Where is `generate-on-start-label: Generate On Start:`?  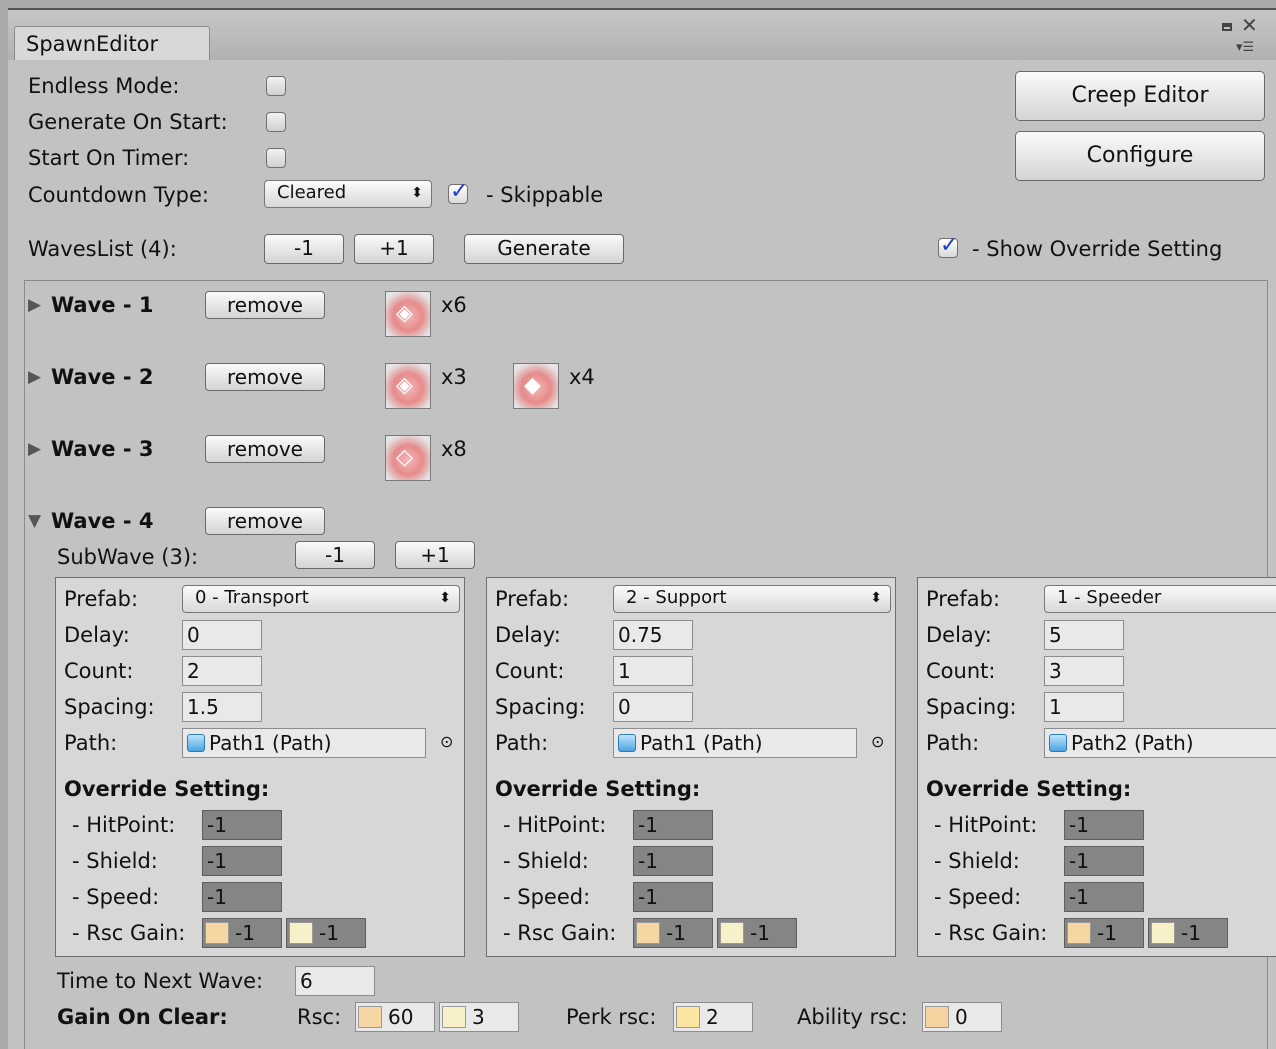 generate-on-start-label: Generate On Start: is located at coordinates (128, 122).